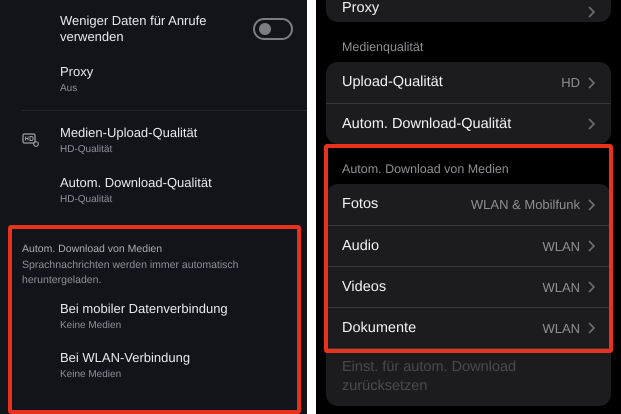 This screenshot has height=414, width=621. I want to click on setting-title: Proxy, so click(176, 72).